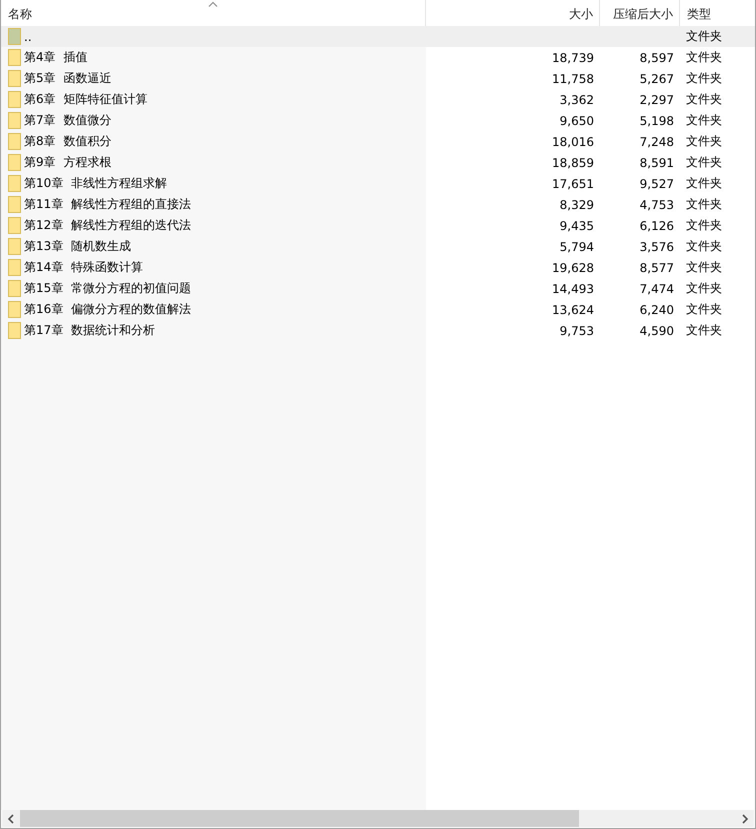  Describe the element at coordinates (28, 37) in the screenshot. I see `file-name: ..` at that location.